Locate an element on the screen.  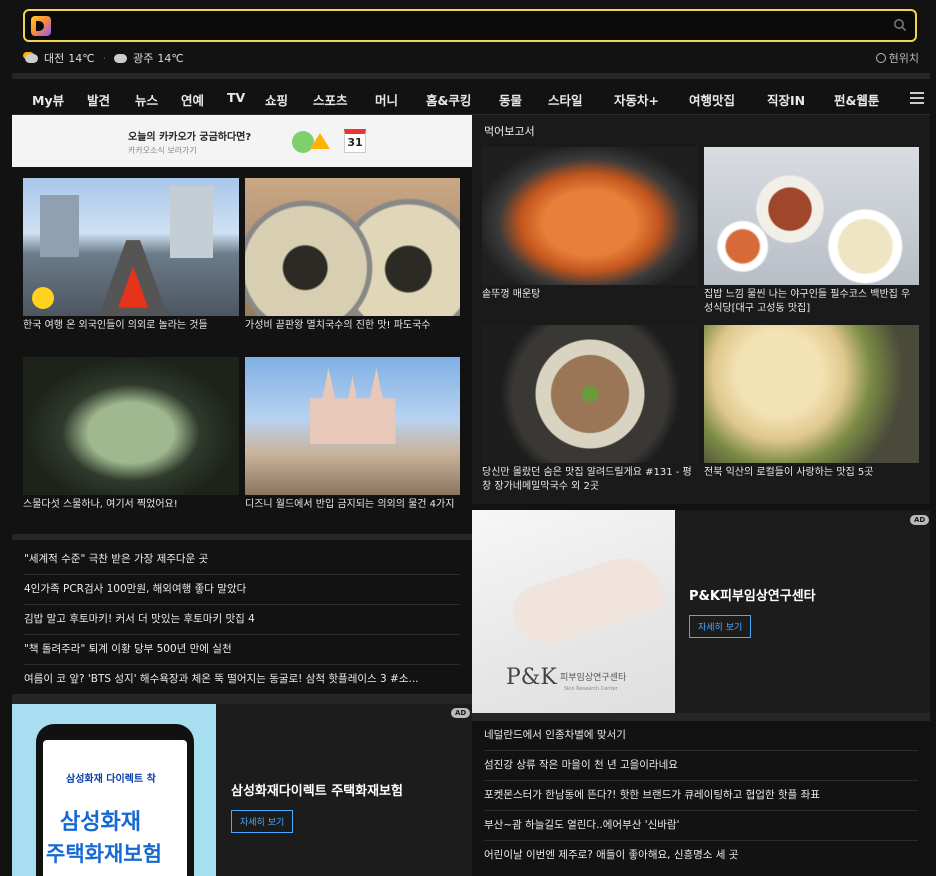
article-card: 가성비 끝판왕 멸치국수의 진한 맛! 파도국수 is located at coordinates (352, 255).